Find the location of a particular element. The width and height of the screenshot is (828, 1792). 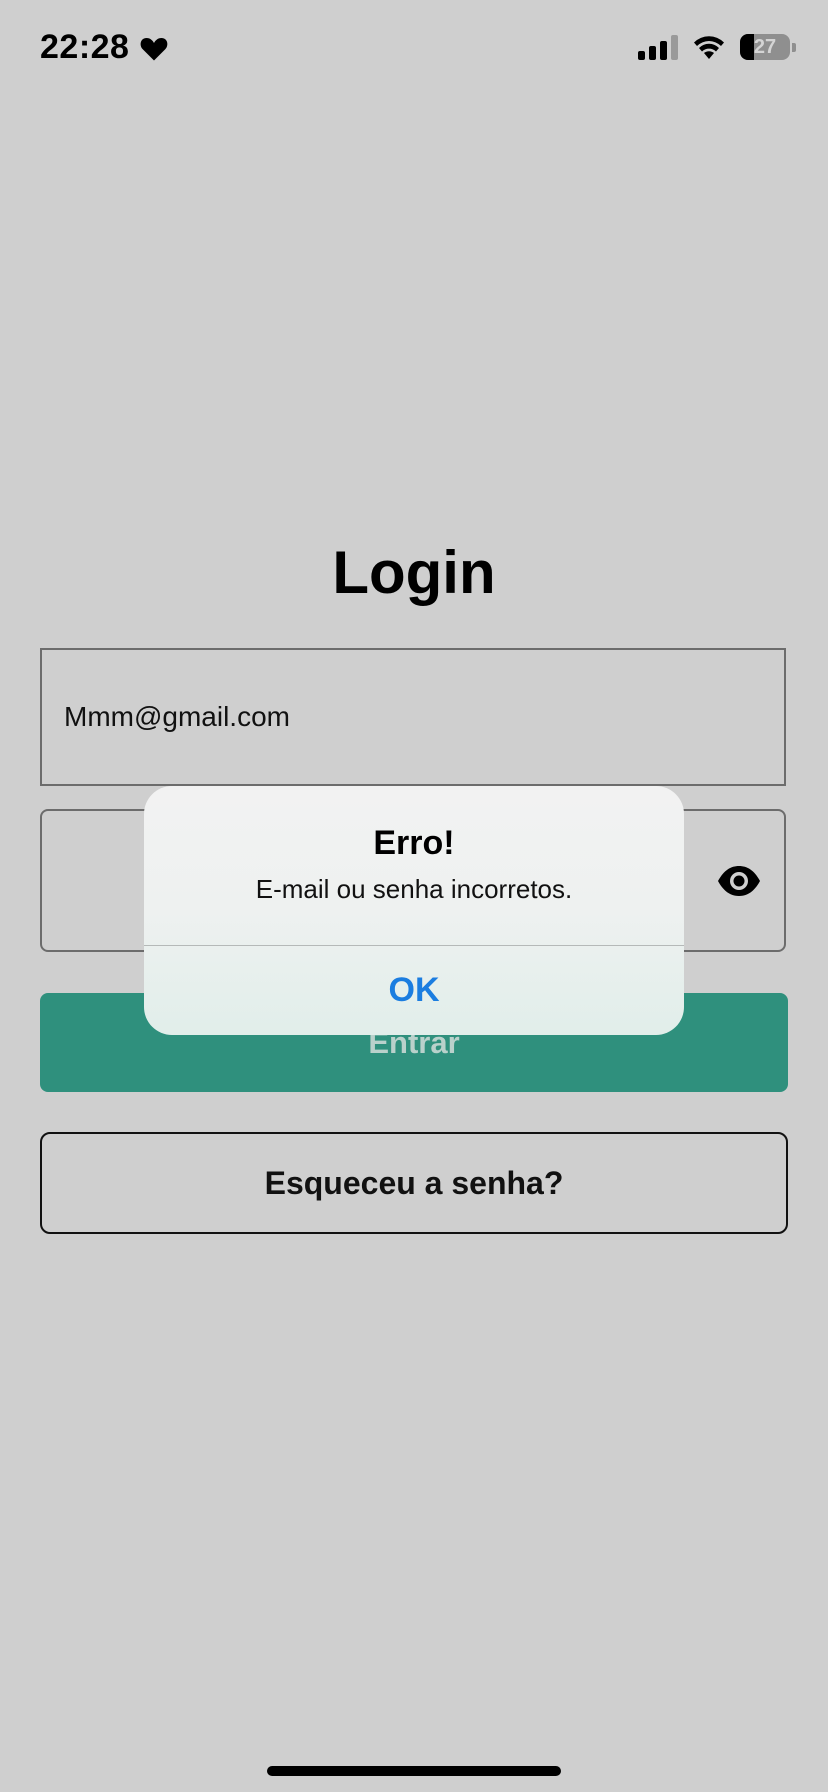

heart-icon is located at coordinates (154, 48).